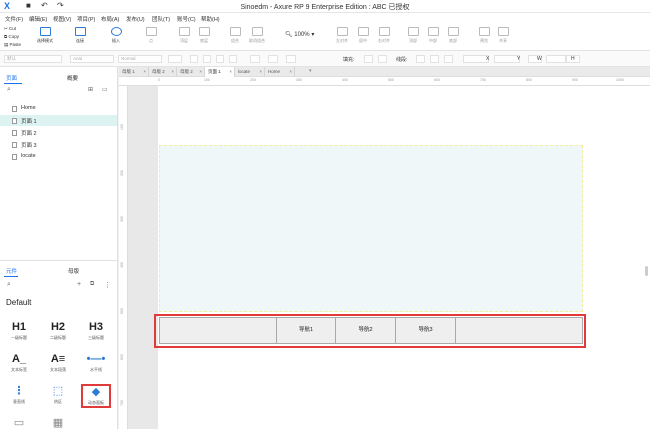 The height and width of the screenshot is (429, 650). Describe the element at coordinates (366, 330) in the screenshot. I see `nav-item-2: 导航2` at that location.